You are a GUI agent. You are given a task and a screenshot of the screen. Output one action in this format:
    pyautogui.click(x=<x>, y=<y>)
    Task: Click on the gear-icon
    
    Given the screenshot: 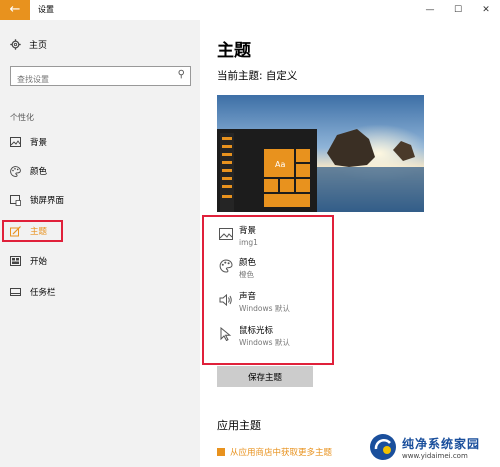 What is the action you would take?
    pyautogui.click(x=15, y=44)
    